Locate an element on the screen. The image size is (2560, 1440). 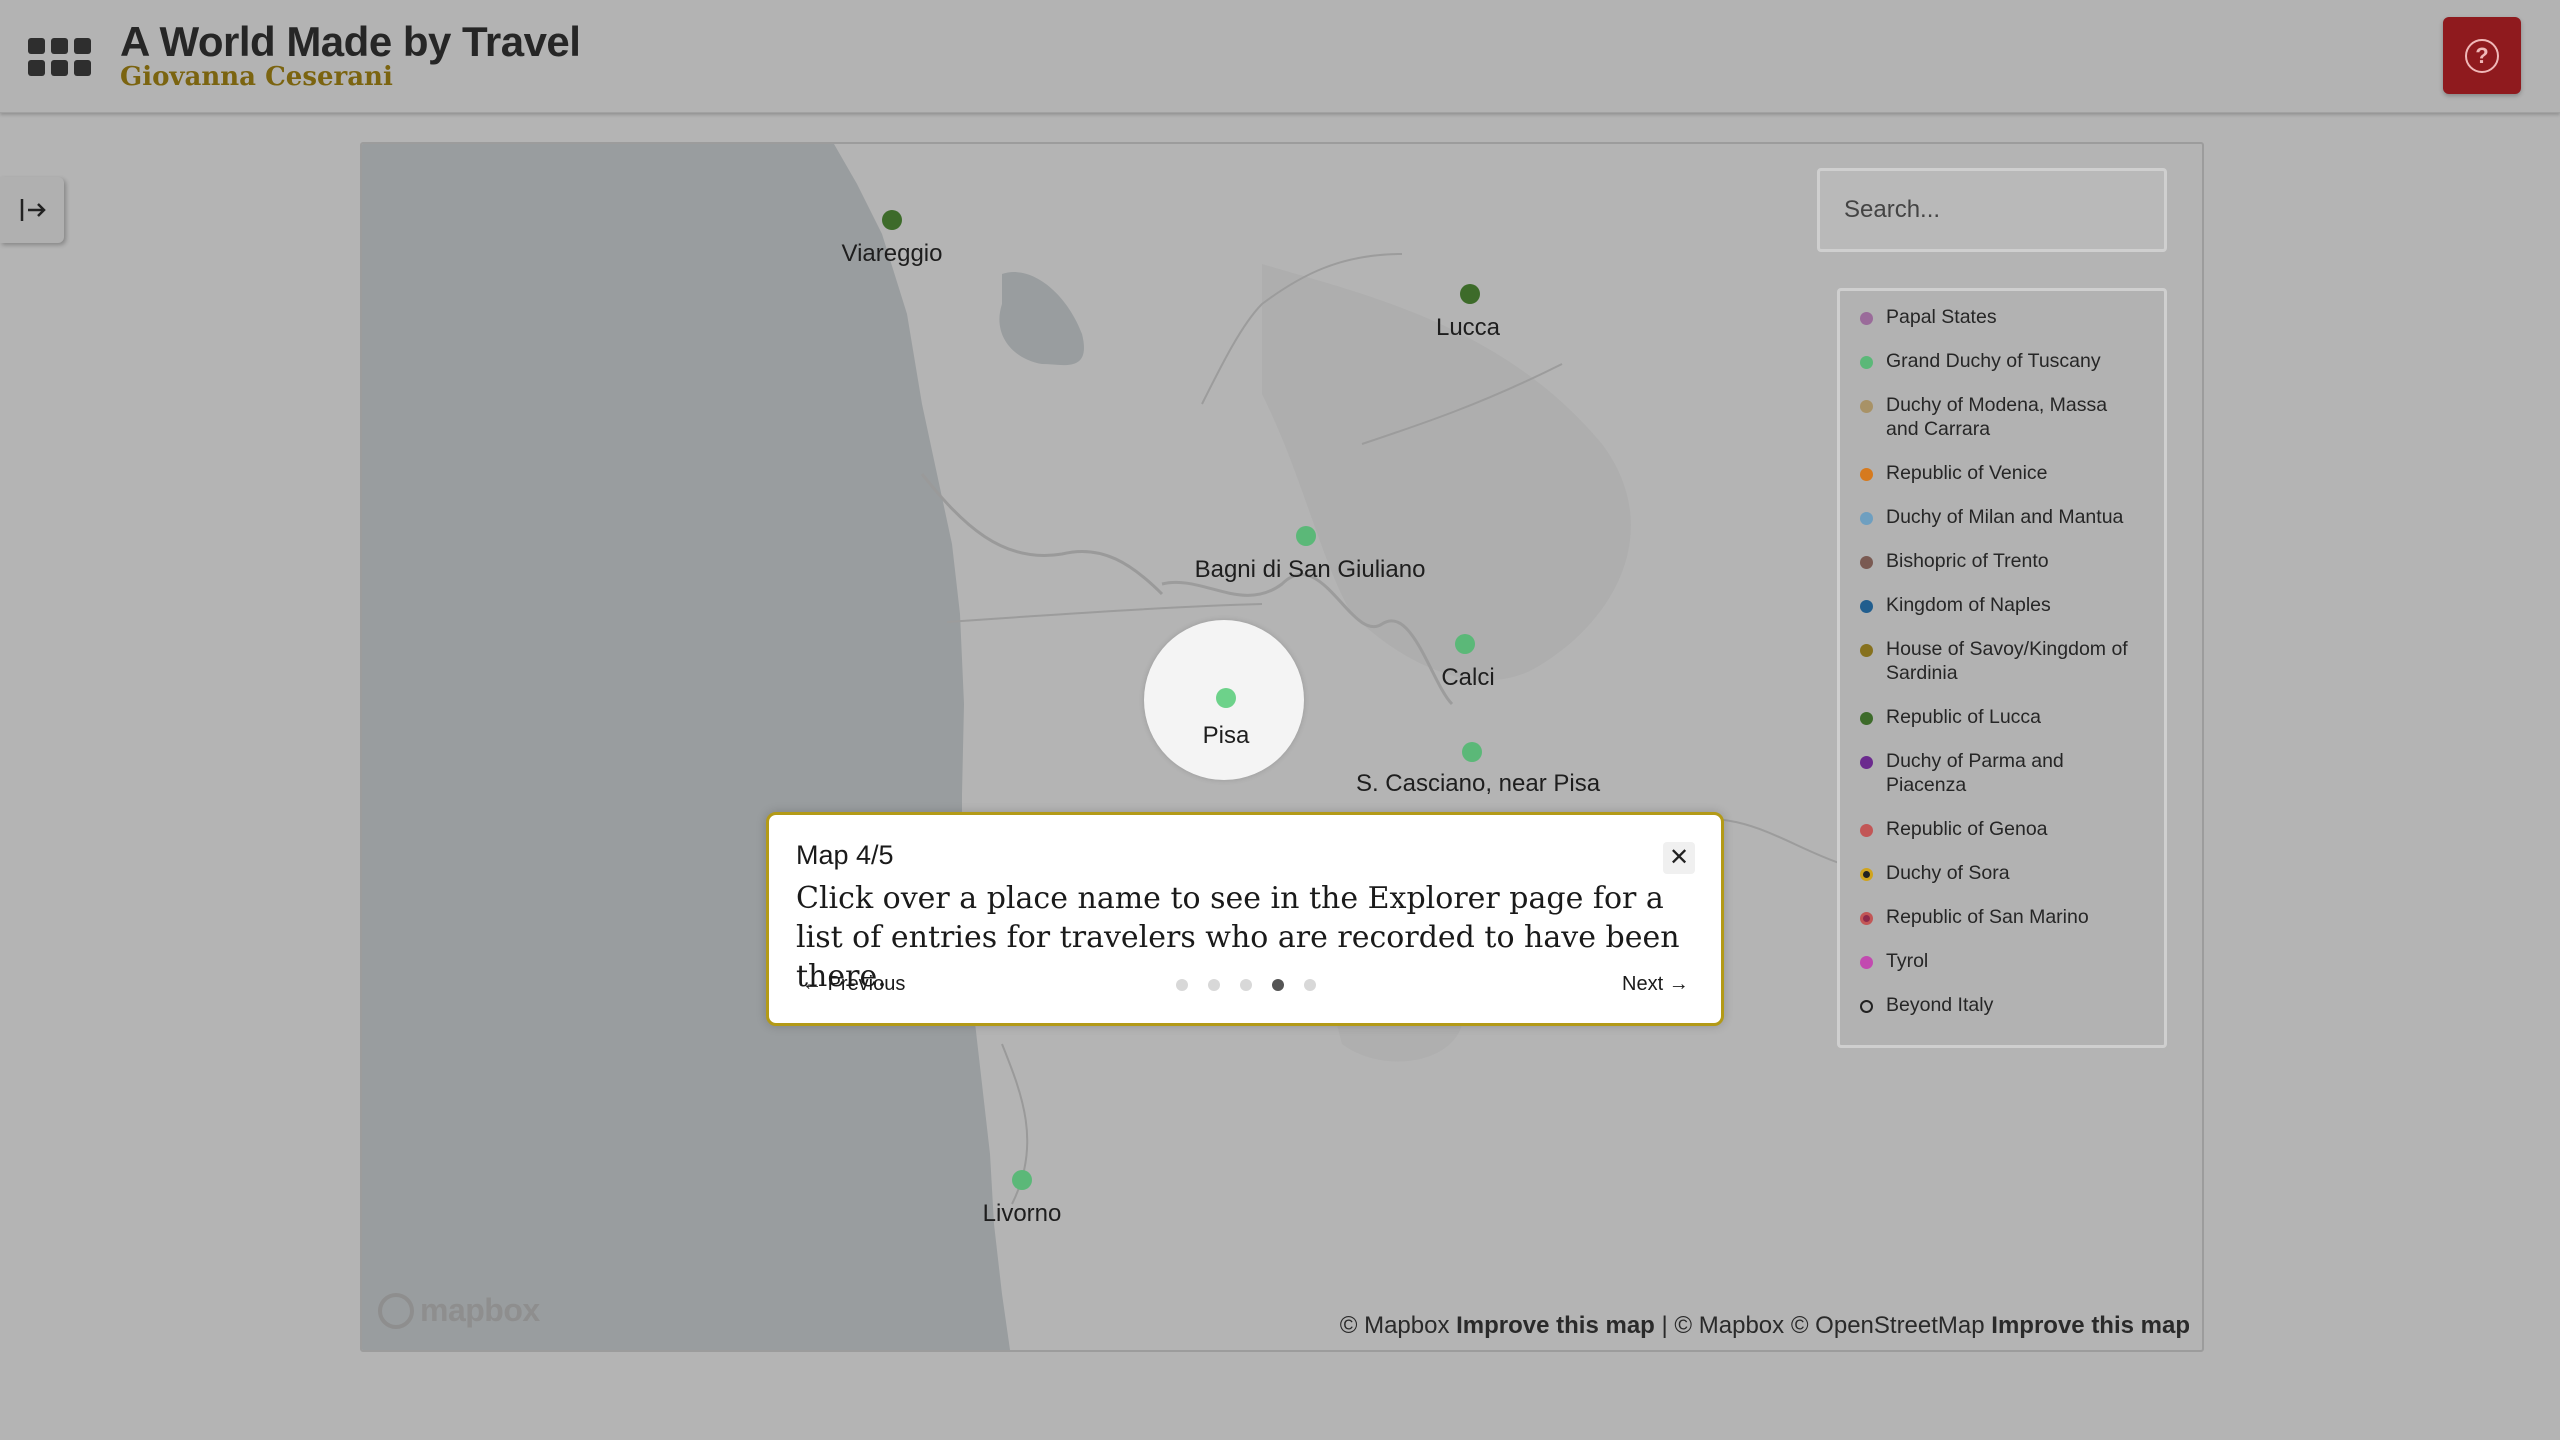
close-icon: ✕ is located at coordinates (1679, 857).